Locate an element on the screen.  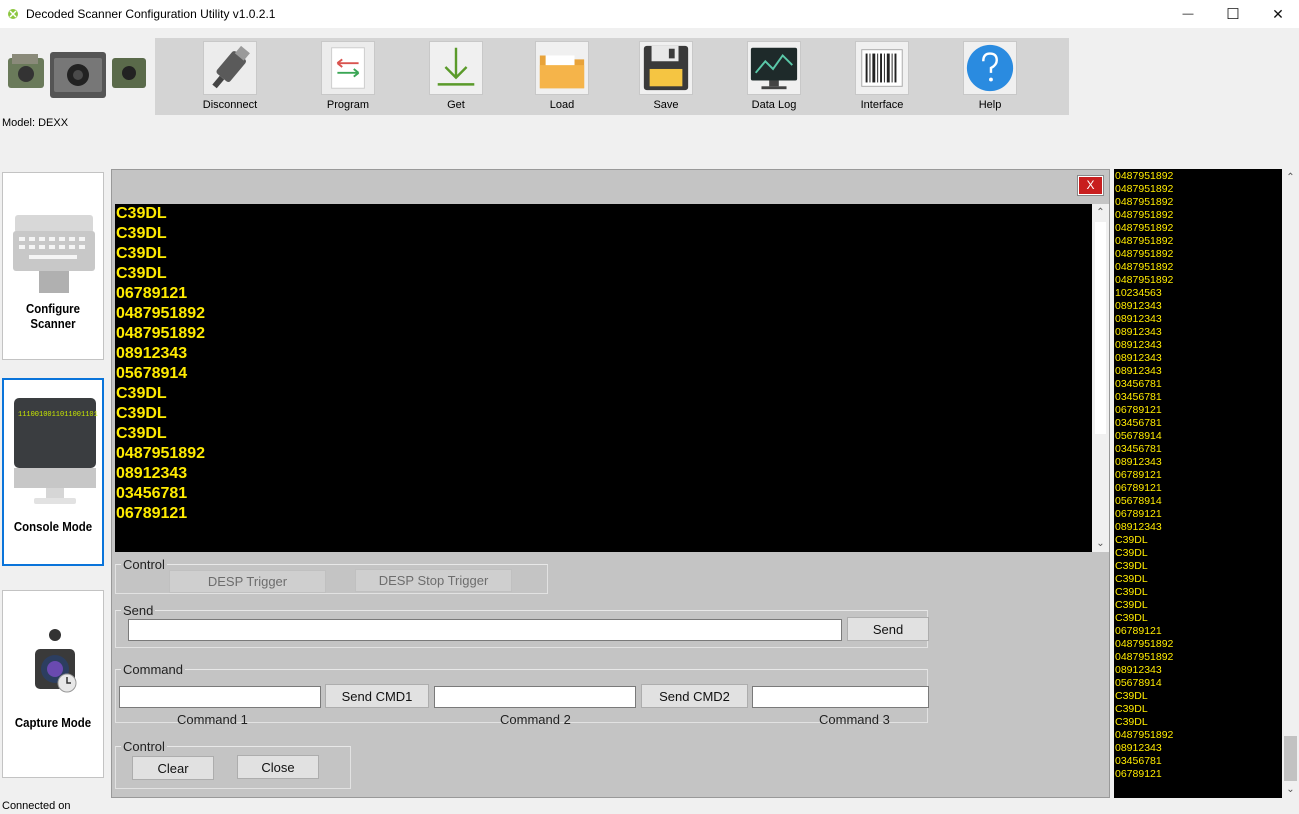
command1-input is located at coordinates (220, 697).